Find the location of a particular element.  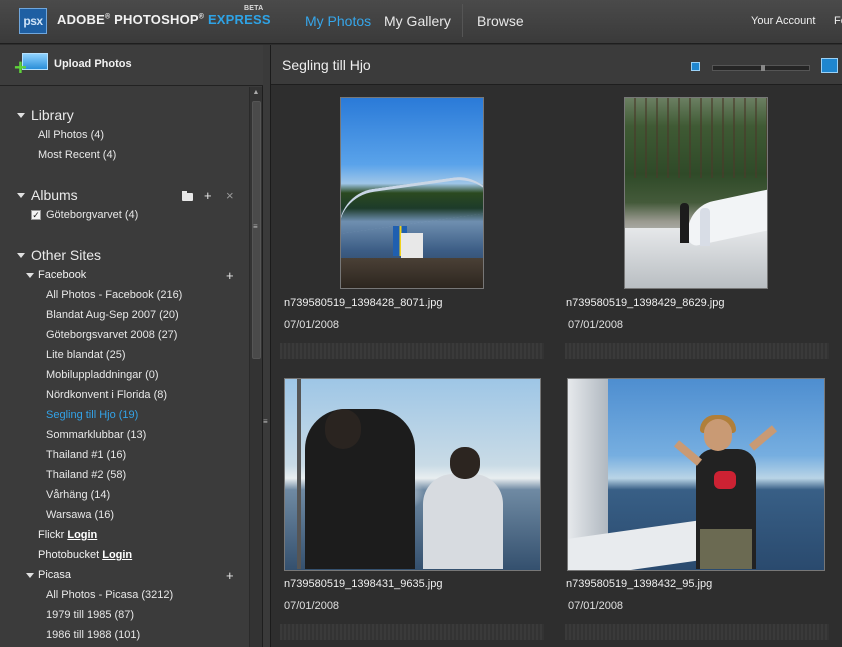

photobucket-label: Photobucket is located at coordinates (69, 555).